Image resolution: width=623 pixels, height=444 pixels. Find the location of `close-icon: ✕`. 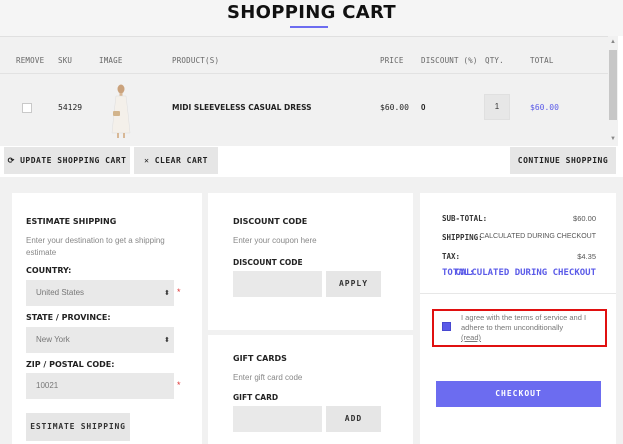

close-icon: ✕ is located at coordinates (147, 160).